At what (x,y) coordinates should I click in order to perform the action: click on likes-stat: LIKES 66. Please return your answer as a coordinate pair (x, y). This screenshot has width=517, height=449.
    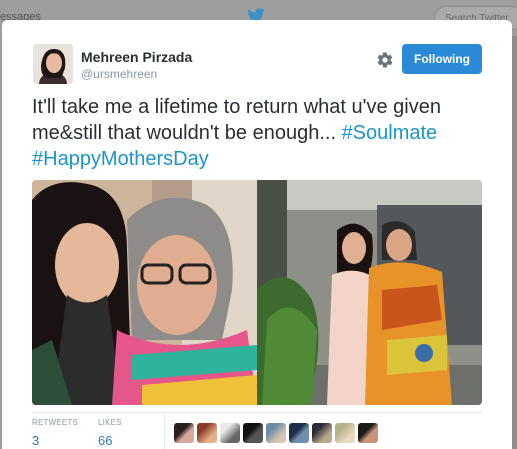
    Looking at the image, I should click on (110, 433).